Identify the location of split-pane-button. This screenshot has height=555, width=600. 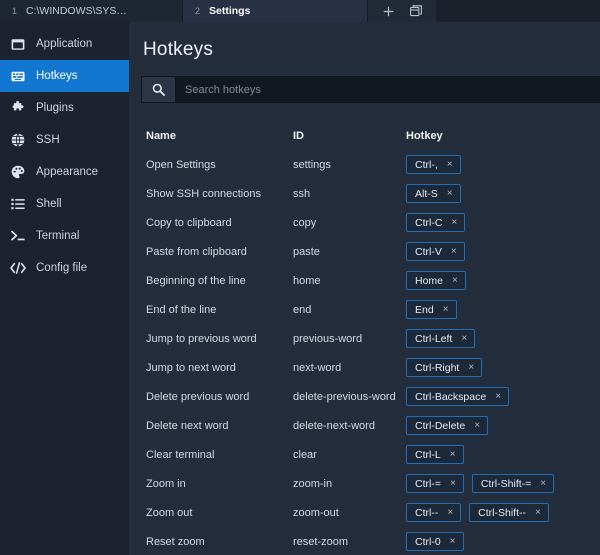
(416, 11).